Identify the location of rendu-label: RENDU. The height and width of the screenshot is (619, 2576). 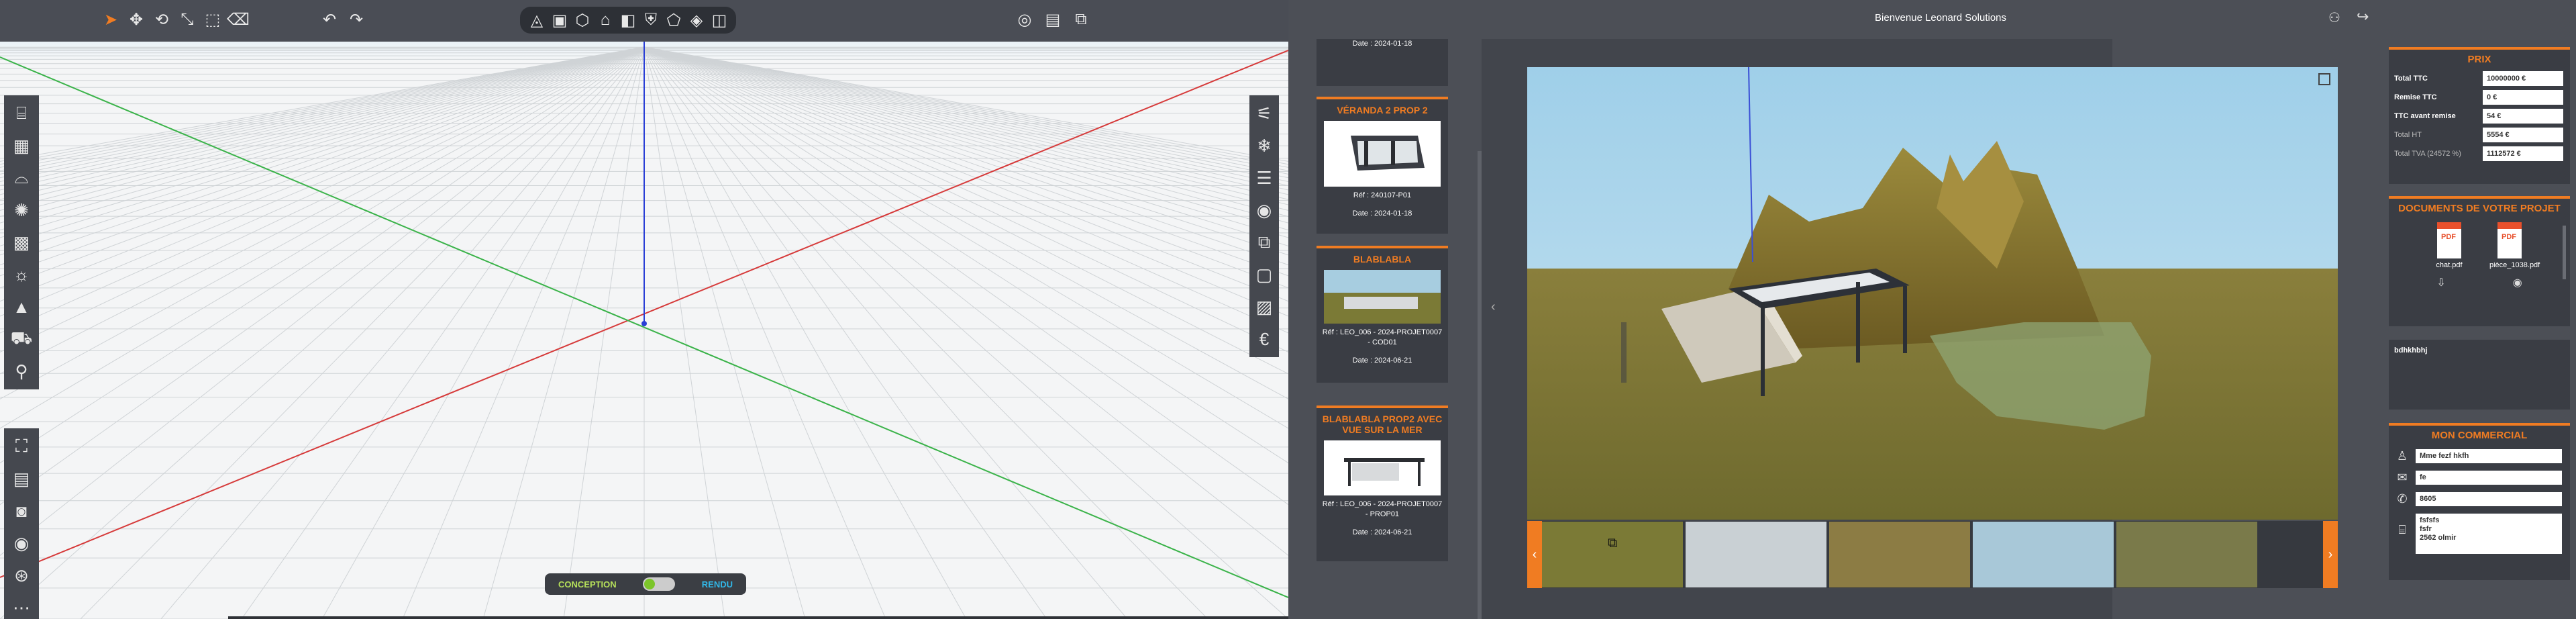
(717, 584).